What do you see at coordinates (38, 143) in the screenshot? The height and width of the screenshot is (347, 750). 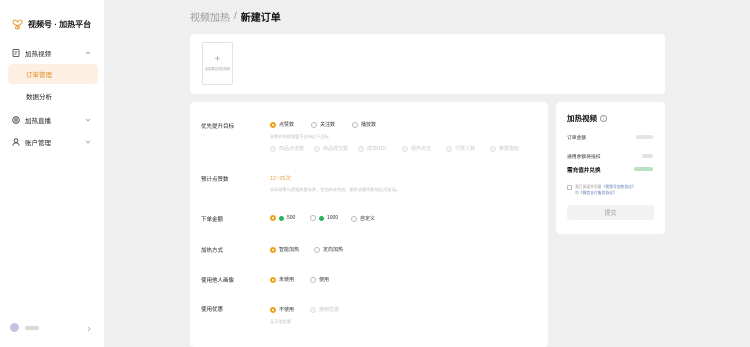 I see `nav-group-label: 账户管理` at bounding box center [38, 143].